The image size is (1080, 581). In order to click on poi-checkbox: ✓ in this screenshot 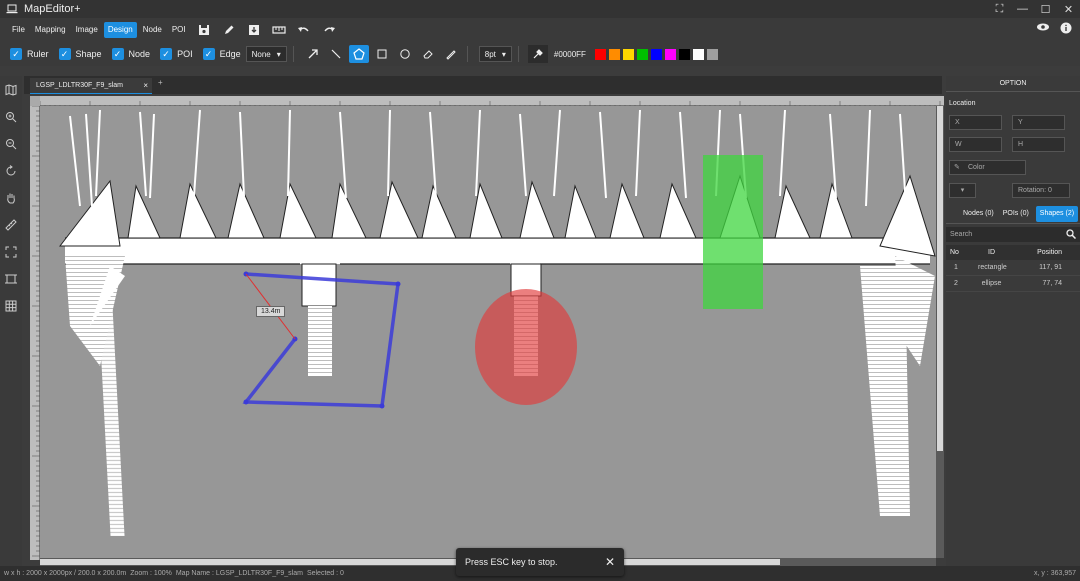, I will do `click(166, 54)`.